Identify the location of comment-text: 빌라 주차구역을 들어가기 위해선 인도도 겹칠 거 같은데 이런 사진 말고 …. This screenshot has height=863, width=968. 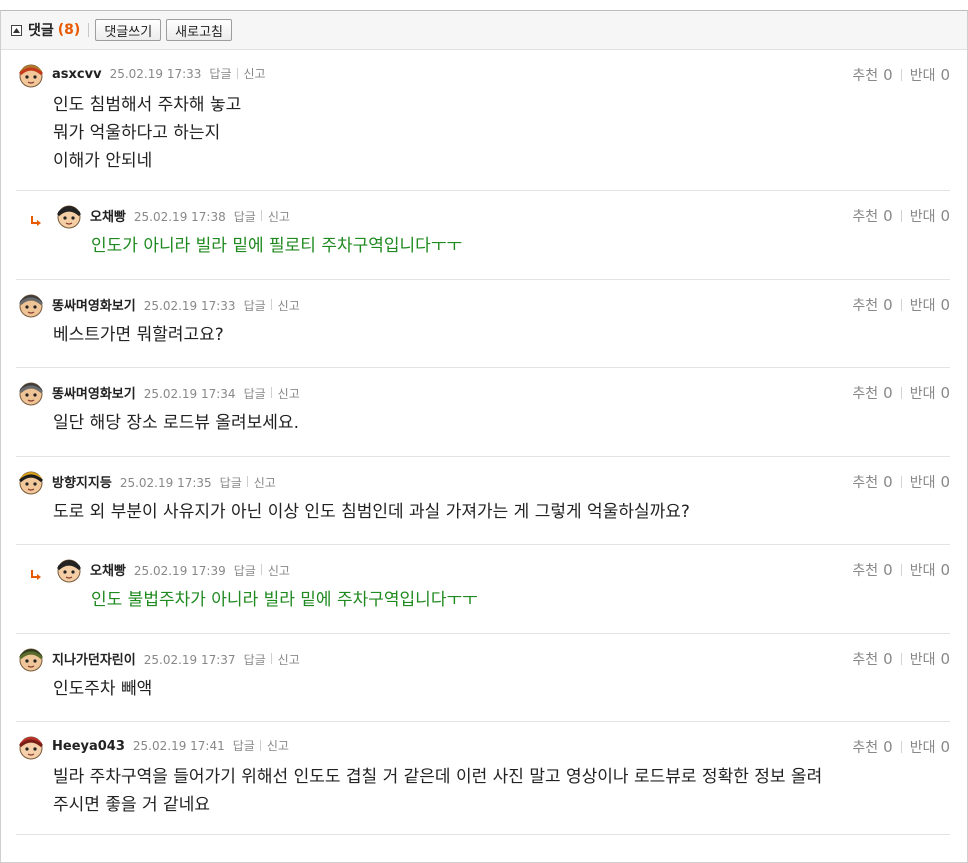
(438, 791).